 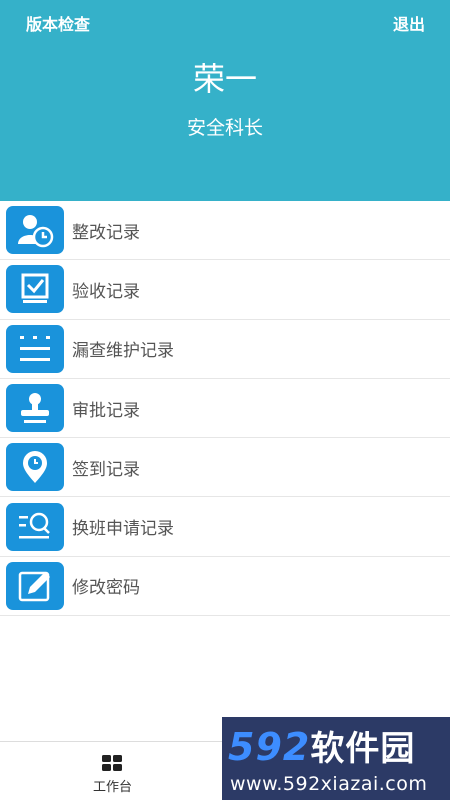 I want to click on grid-icon, so click(x=112, y=763).